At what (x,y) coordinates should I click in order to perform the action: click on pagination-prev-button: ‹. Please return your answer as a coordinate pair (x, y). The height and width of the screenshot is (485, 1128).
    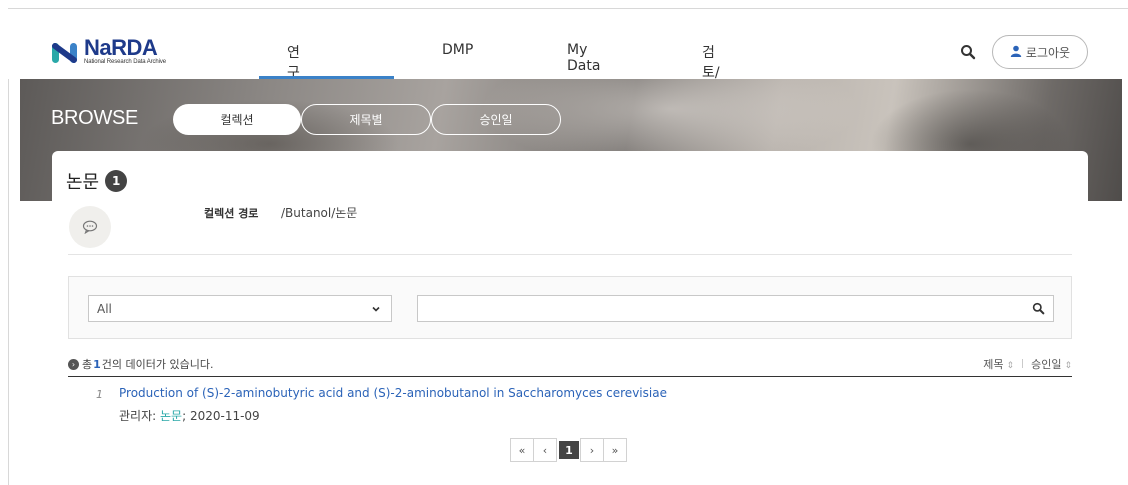
    Looking at the image, I should click on (545, 450).